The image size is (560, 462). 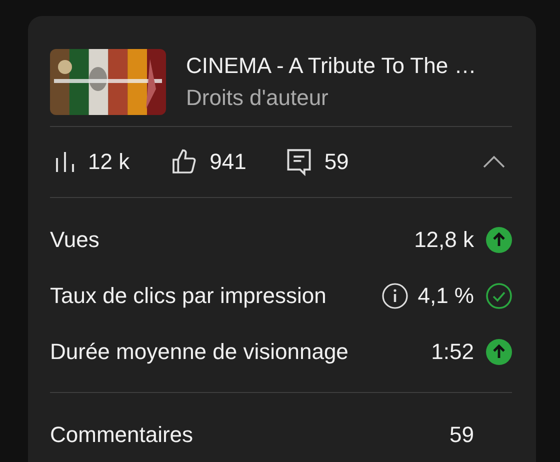 I want to click on metric-value: 59, so click(x=462, y=435).